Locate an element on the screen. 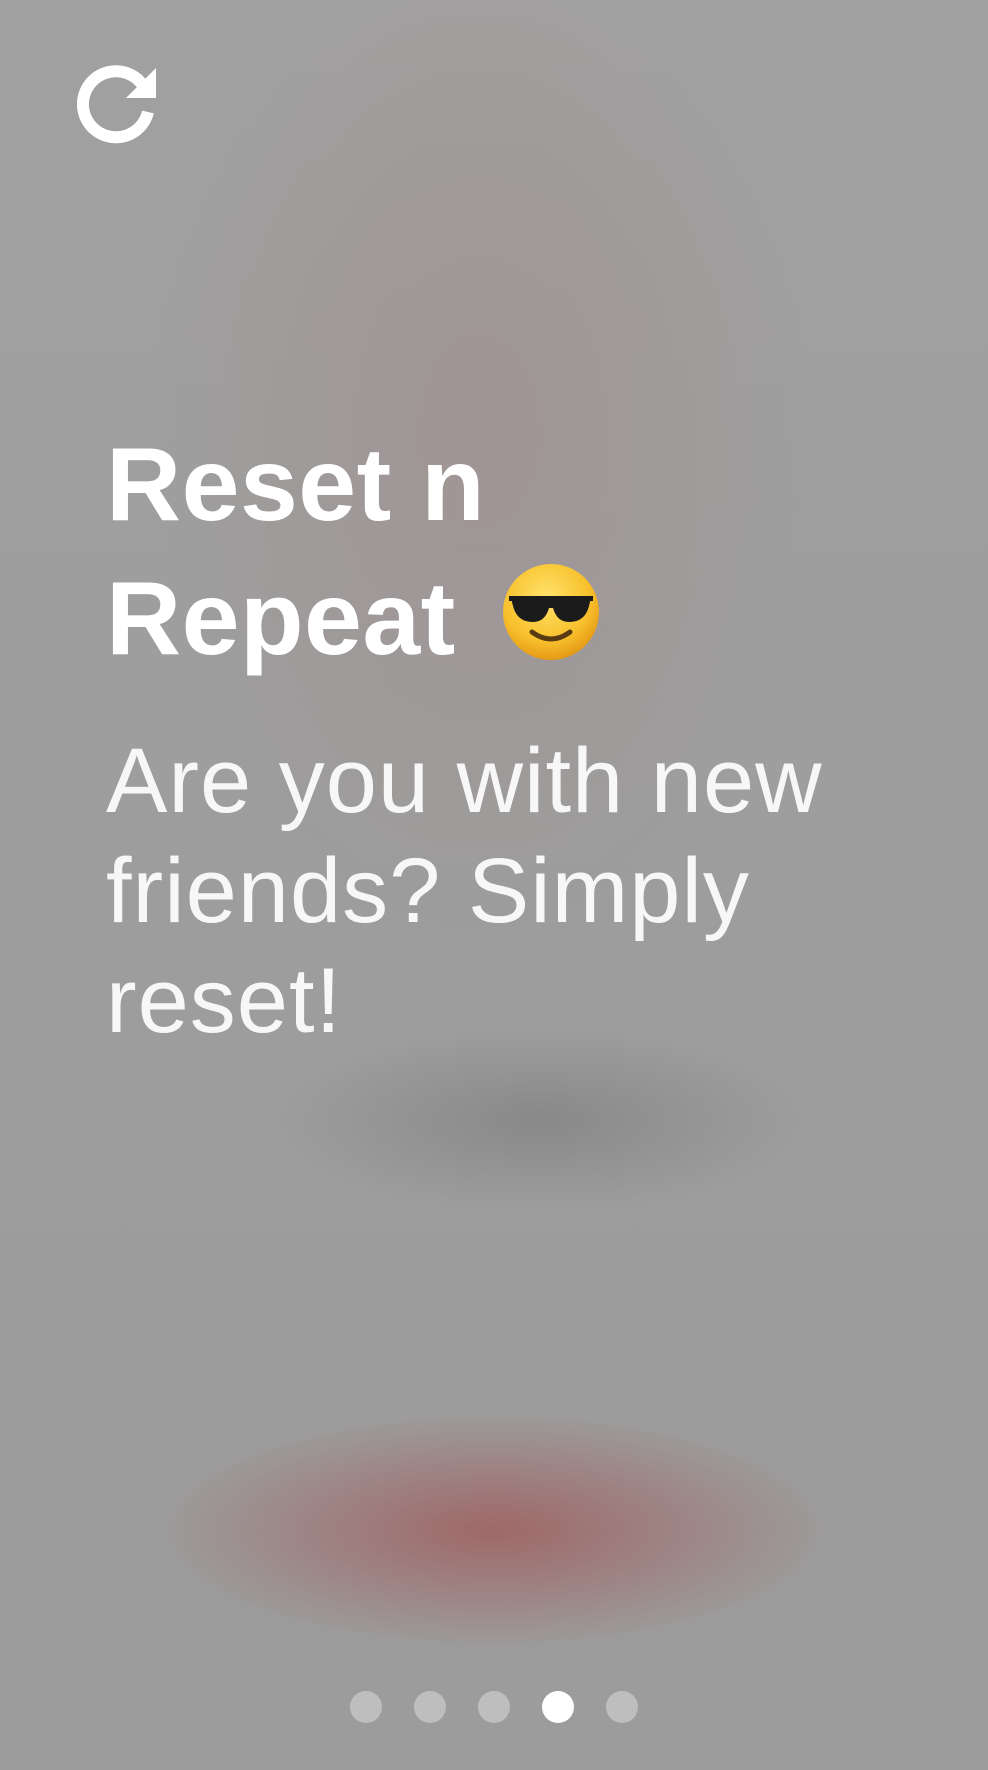 This screenshot has height=1770, width=988. refresh-icon is located at coordinates (116, 104).